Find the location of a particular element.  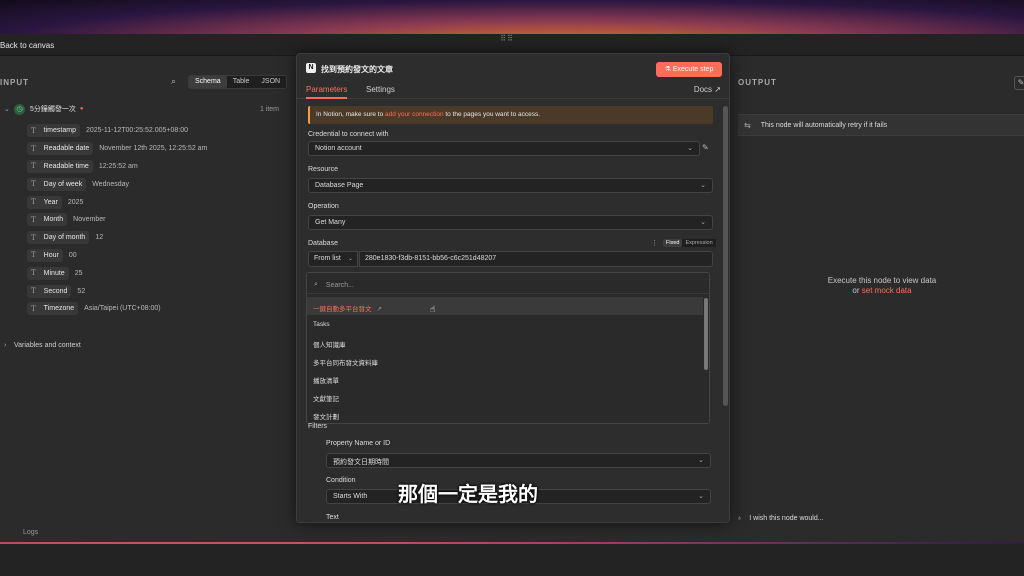

schema-field: T Day of week Wednesday is located at coordinates (117, 184).